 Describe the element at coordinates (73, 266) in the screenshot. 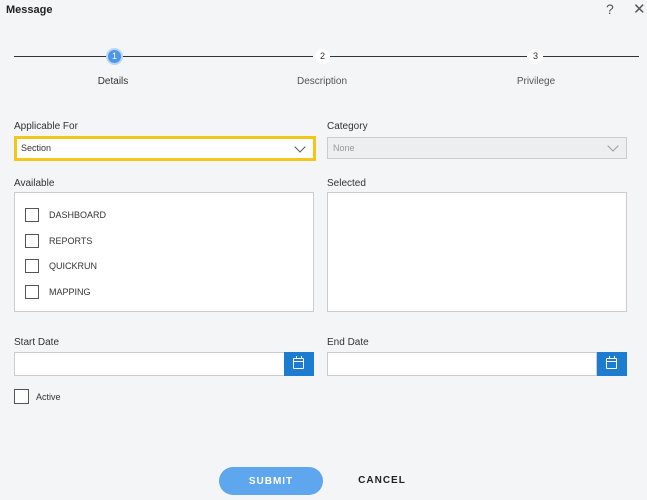

I see `available-item-label: QUICKRUN` at that location.